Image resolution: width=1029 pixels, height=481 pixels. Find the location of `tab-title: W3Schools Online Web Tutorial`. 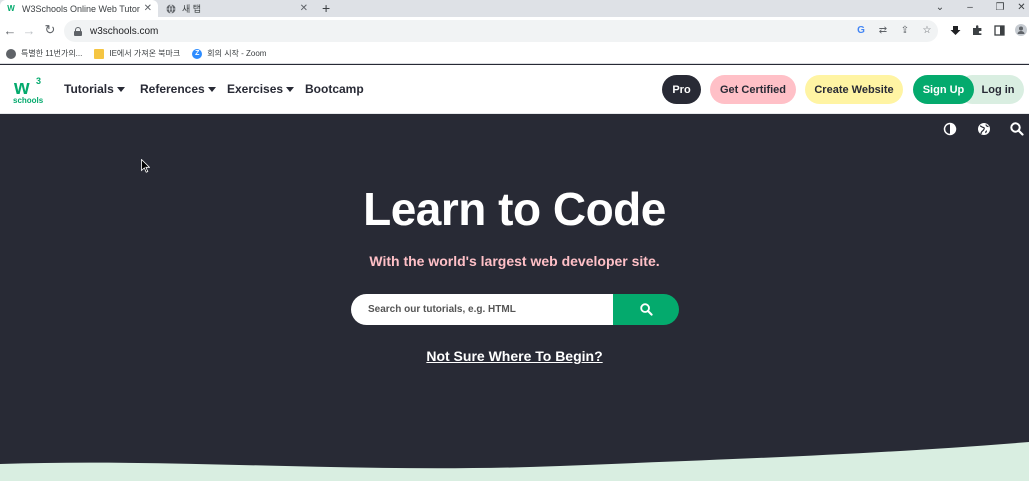

tab-title: W3Schools Online Web Tutorial is located at coordinates (81, 8).